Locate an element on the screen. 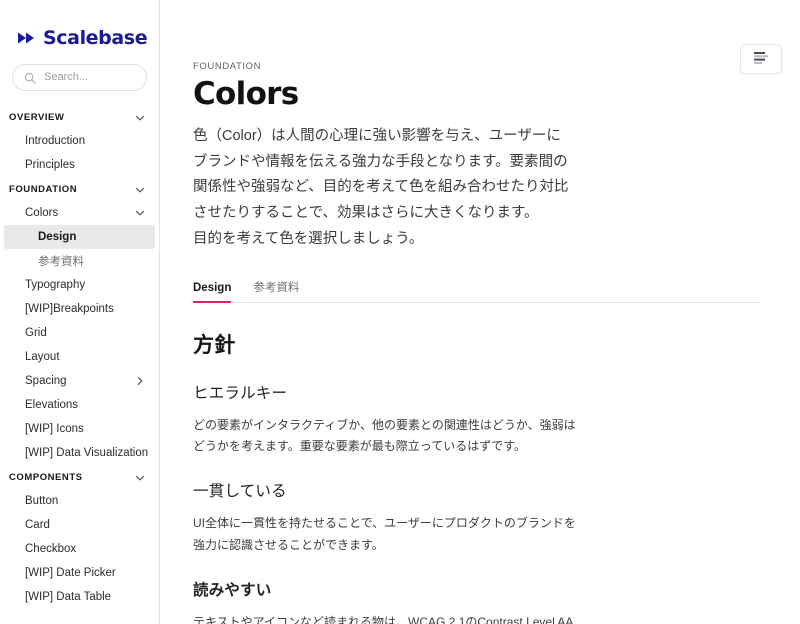 The width and height of the screenshot is (800, 624). sidebar-item-wip-data-table: [WIP] Data Table is located at coordinates (79, 597).